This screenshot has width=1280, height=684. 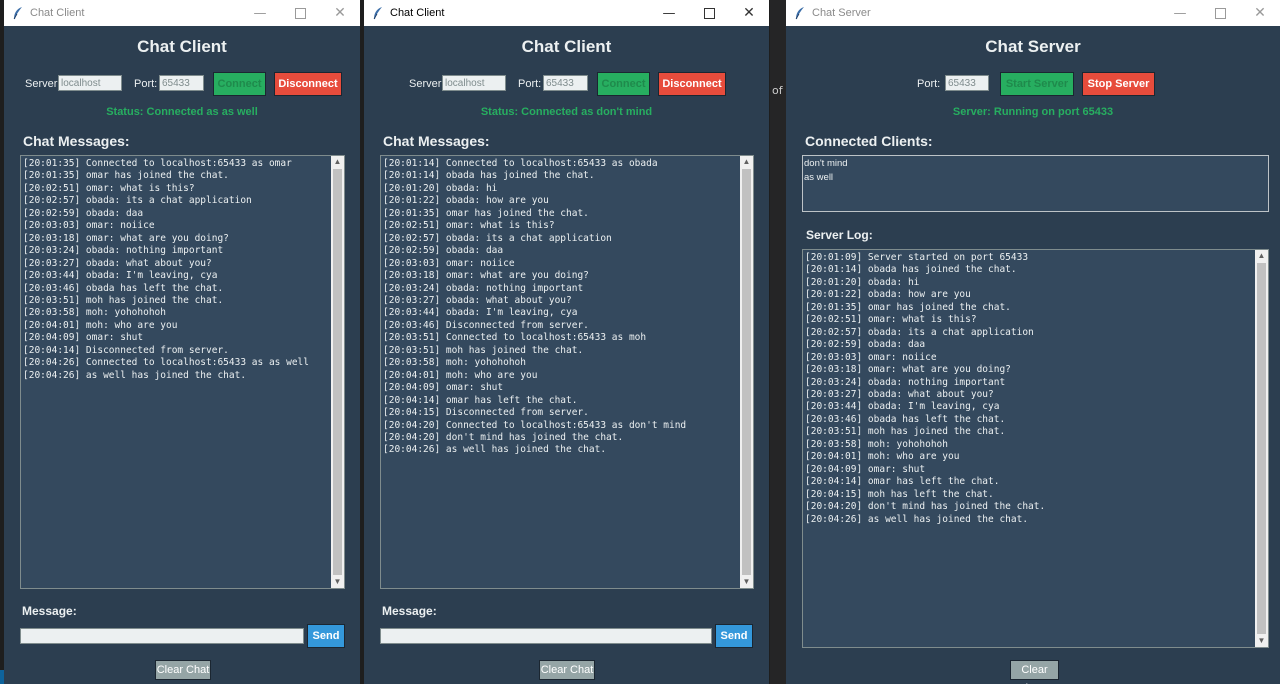 I want to click on status-text: Status: Connected as don't mind, so click(x=566, y=112).